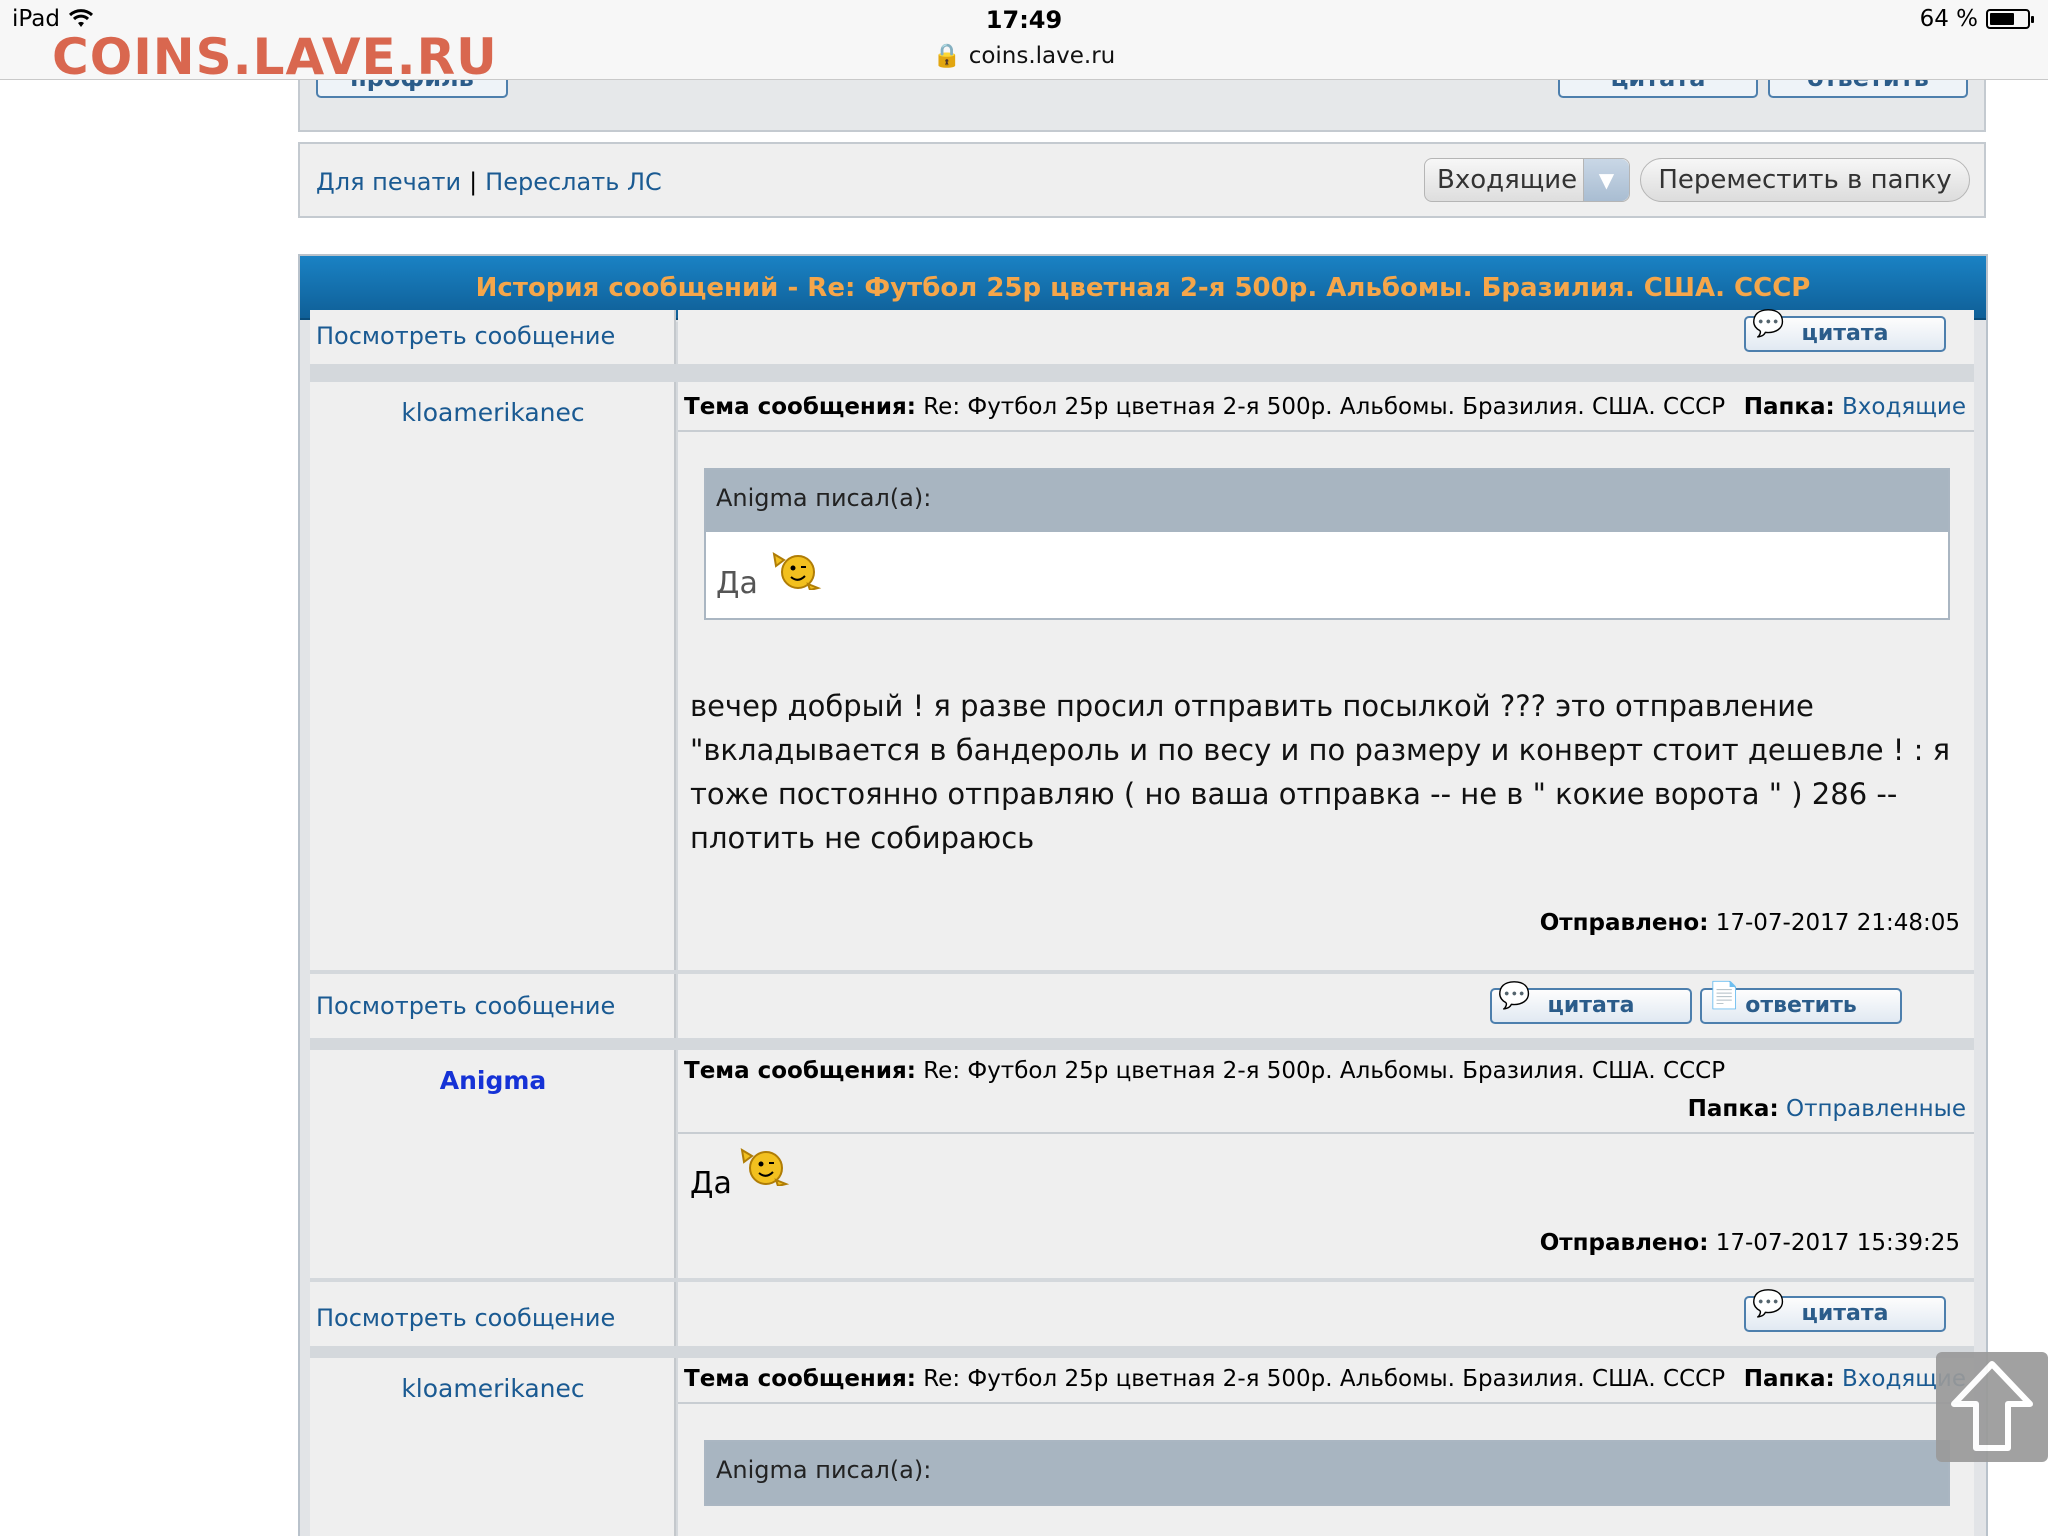 The image size is (2048, 1536). I want to click on arrow-up-icon, so click(1992, 1406).